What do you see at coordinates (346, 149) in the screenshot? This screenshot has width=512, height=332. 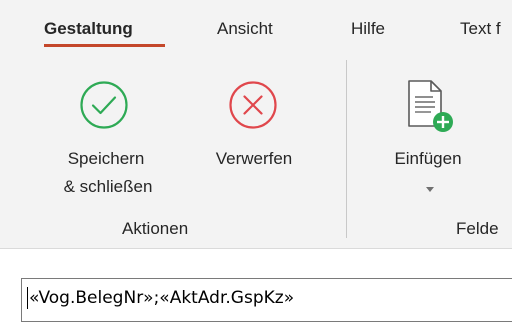 I see `group-separator` at bounding box center [346, 149].